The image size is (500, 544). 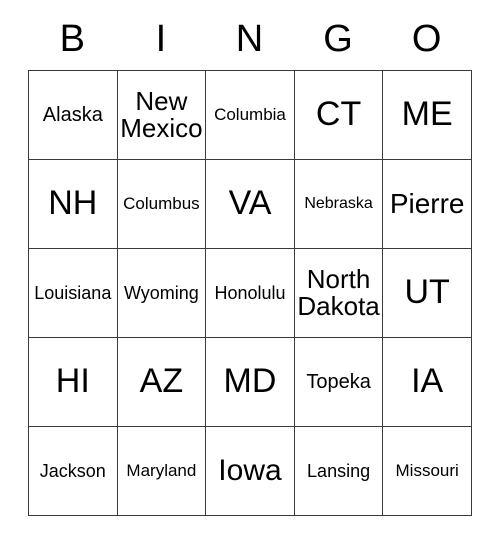 I want to click on bingo-cell: Columbia, so click(x=250, y=115).